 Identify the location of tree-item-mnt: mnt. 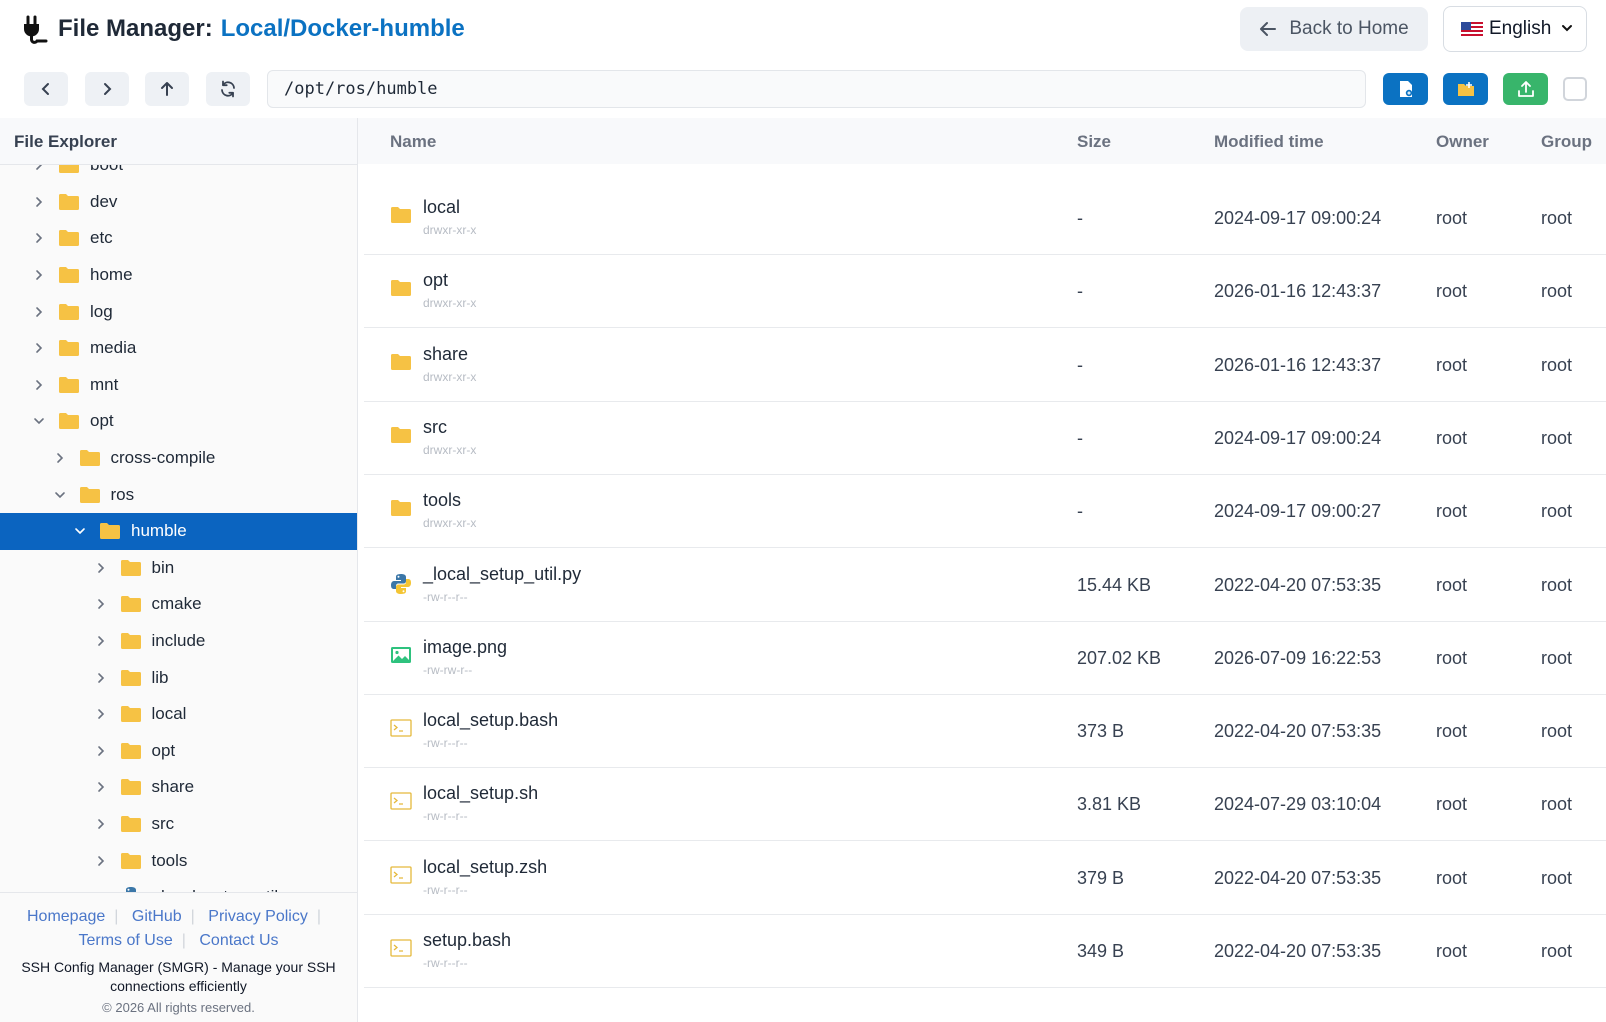
(178, 385).